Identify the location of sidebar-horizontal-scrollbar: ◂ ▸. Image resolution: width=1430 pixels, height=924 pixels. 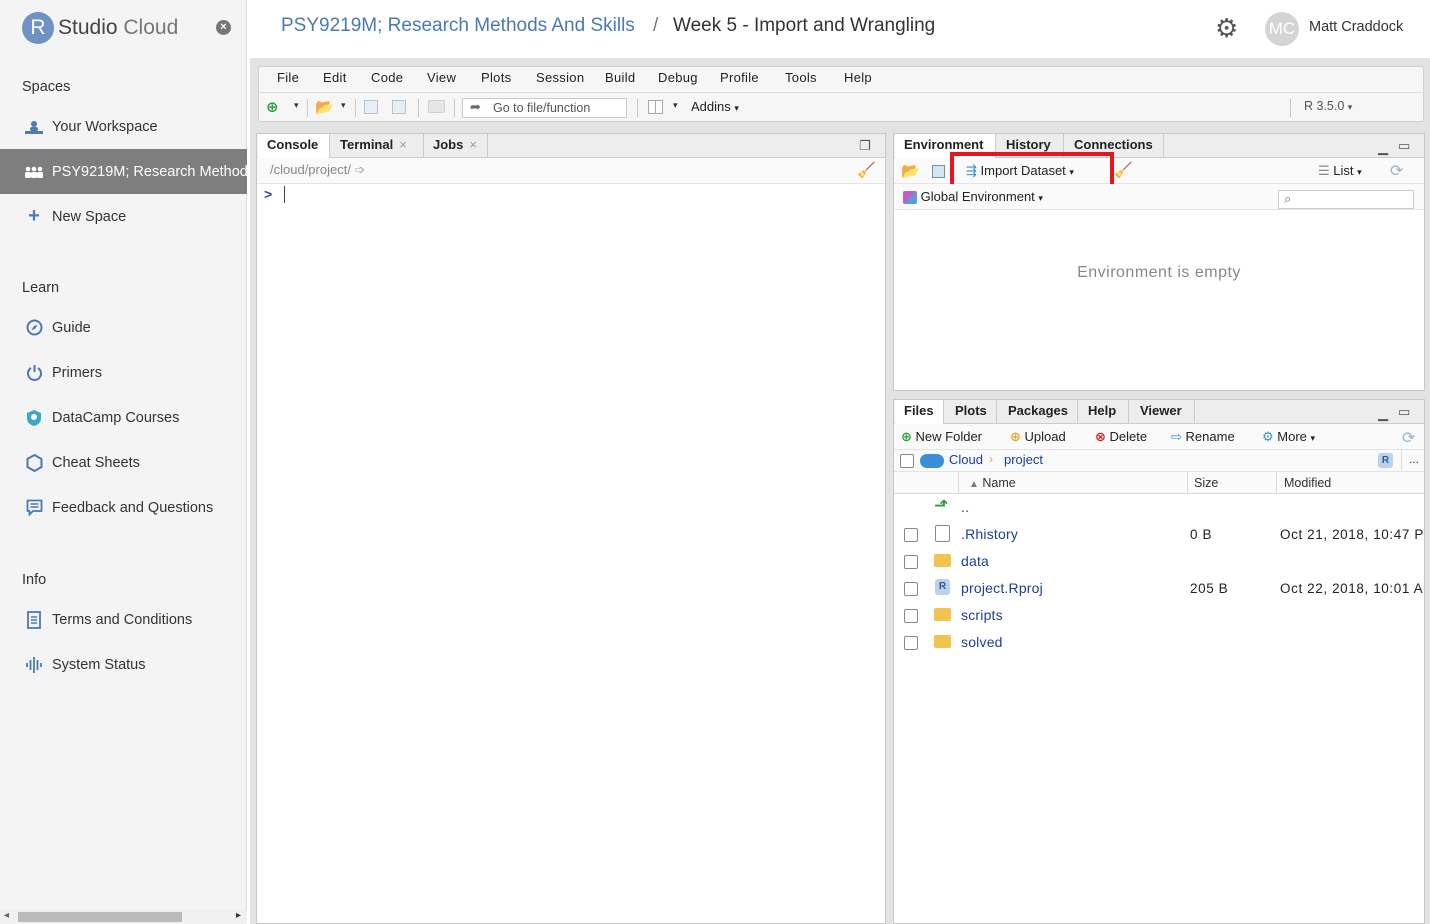
(123, 917).